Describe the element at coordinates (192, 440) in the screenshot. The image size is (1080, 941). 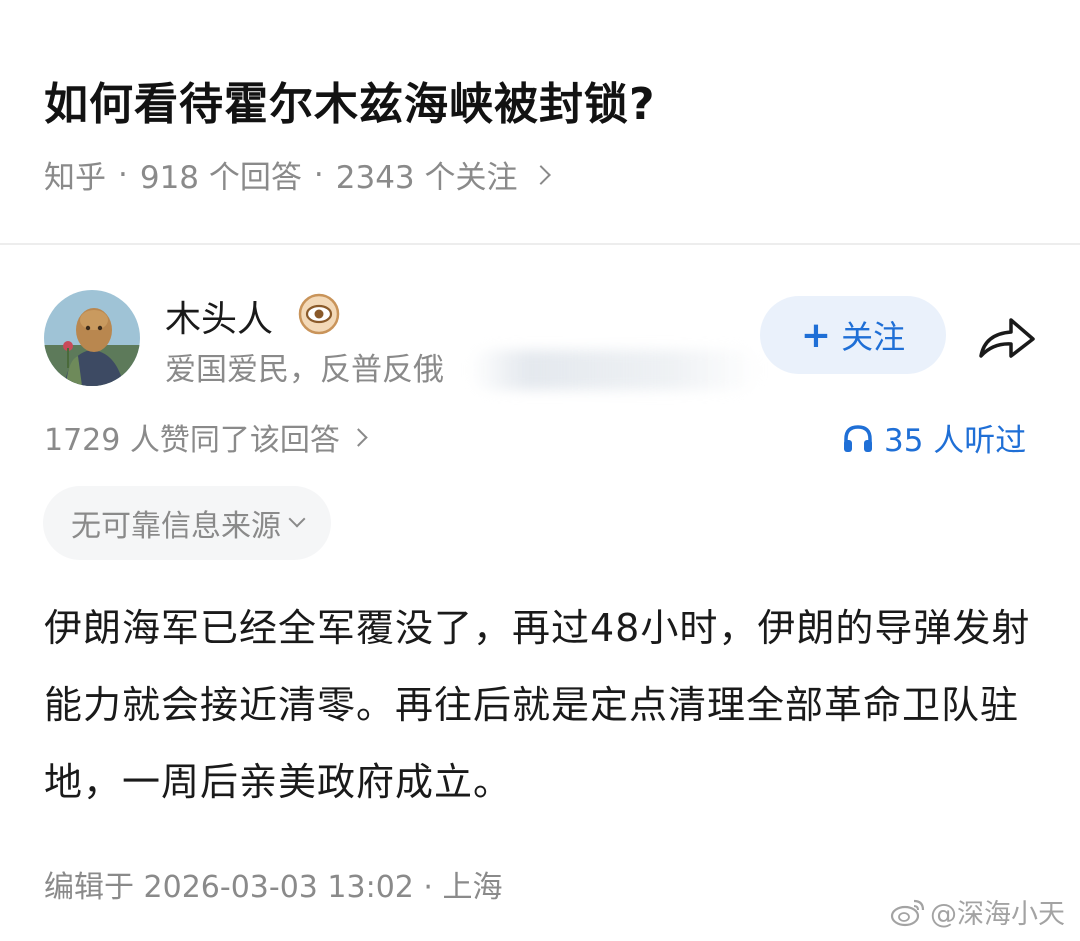
I see `likes-text: 1729 人赞同了该回答` at that location.